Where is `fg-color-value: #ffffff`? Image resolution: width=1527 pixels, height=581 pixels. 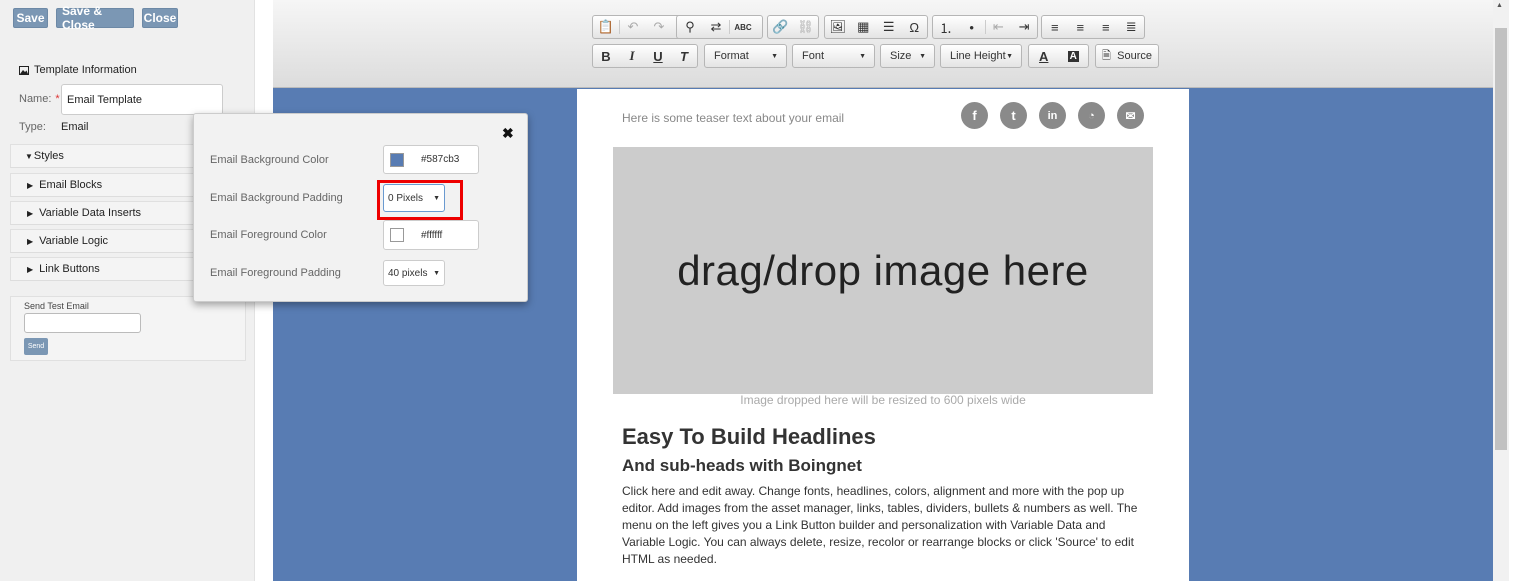
fg-color-value: #ffffff is located at coordinates (432, 235).